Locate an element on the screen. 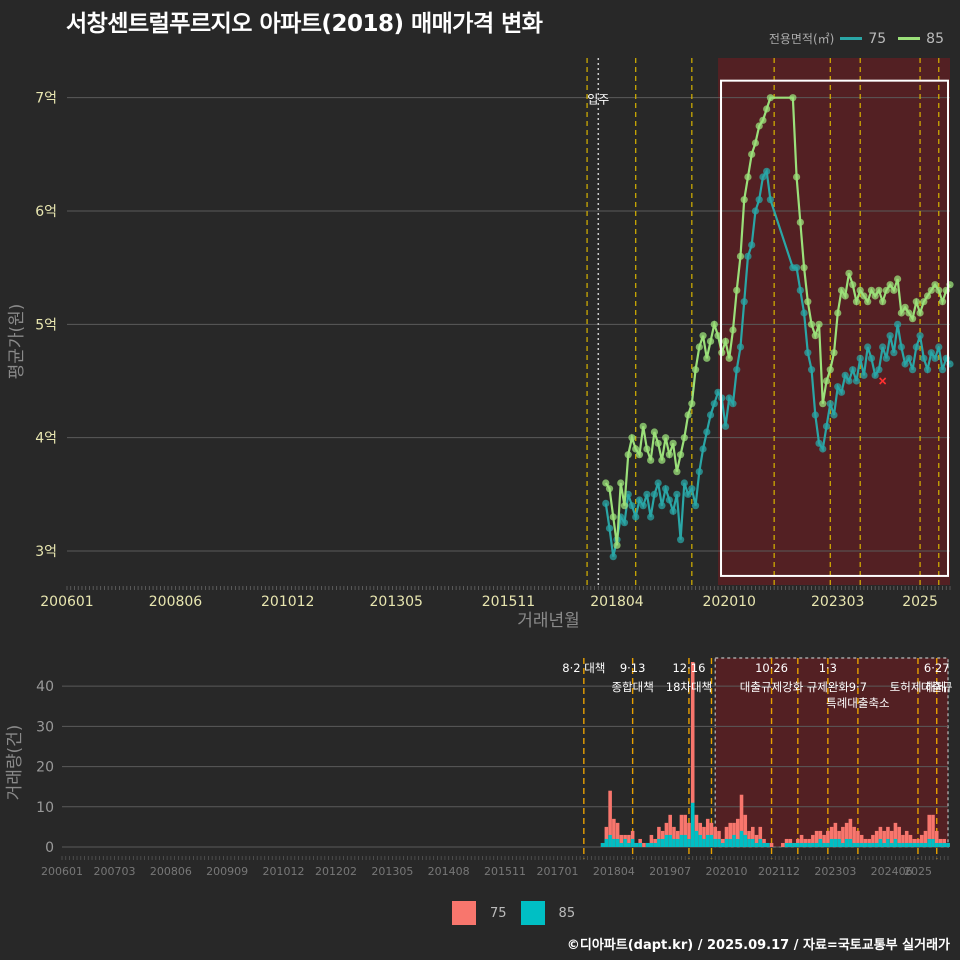 Image resolution: width=960 pixels, height=960 pixels. policy-annotation-text: 규제완화 is located at coordinates (828, 687).